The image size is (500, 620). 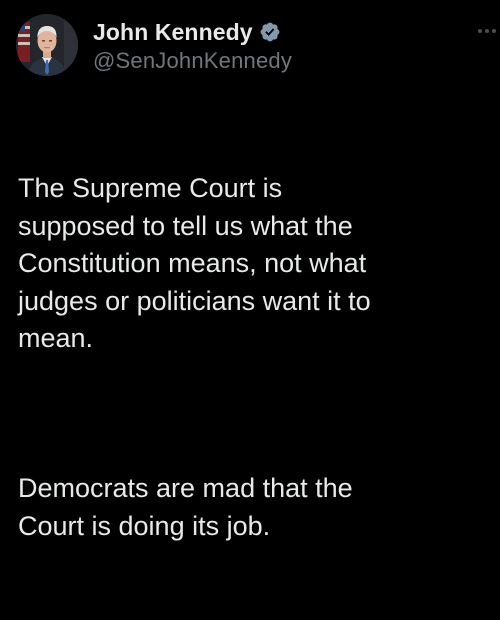 What do you see at coordinates (192, 61) in the screenshot?
I see `author-handle: @SenJohnKennedy` at bounding box center [192, 61].